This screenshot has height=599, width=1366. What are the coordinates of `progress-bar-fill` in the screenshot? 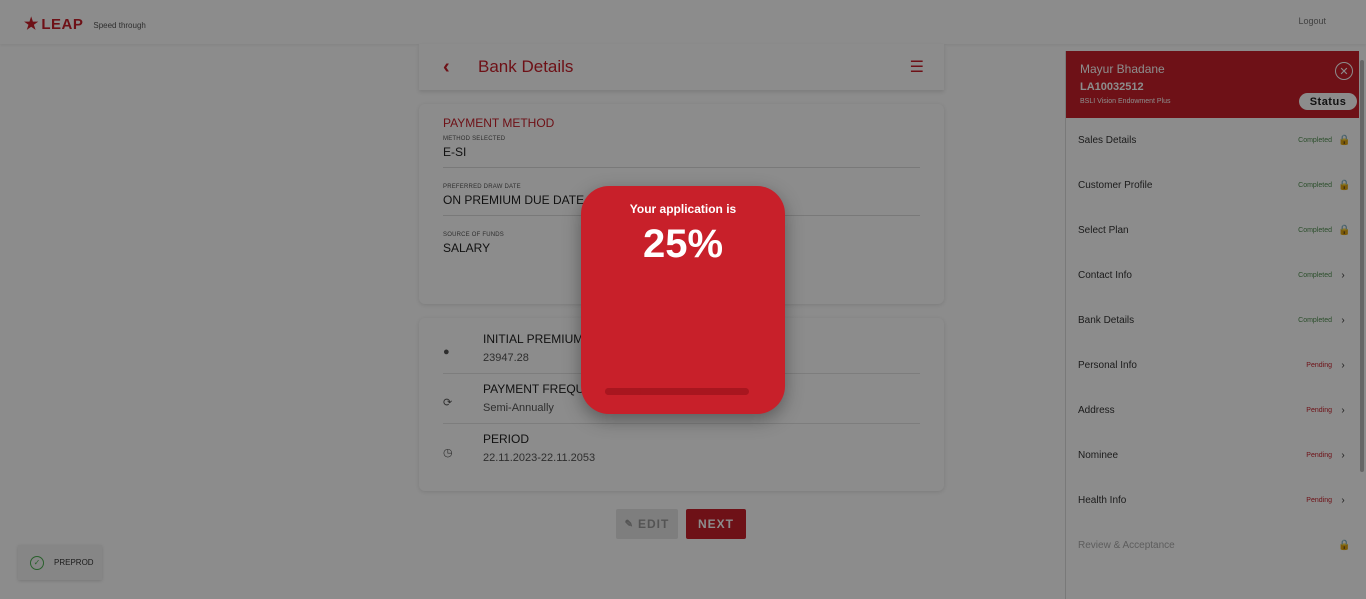 It's located at (623, 391).